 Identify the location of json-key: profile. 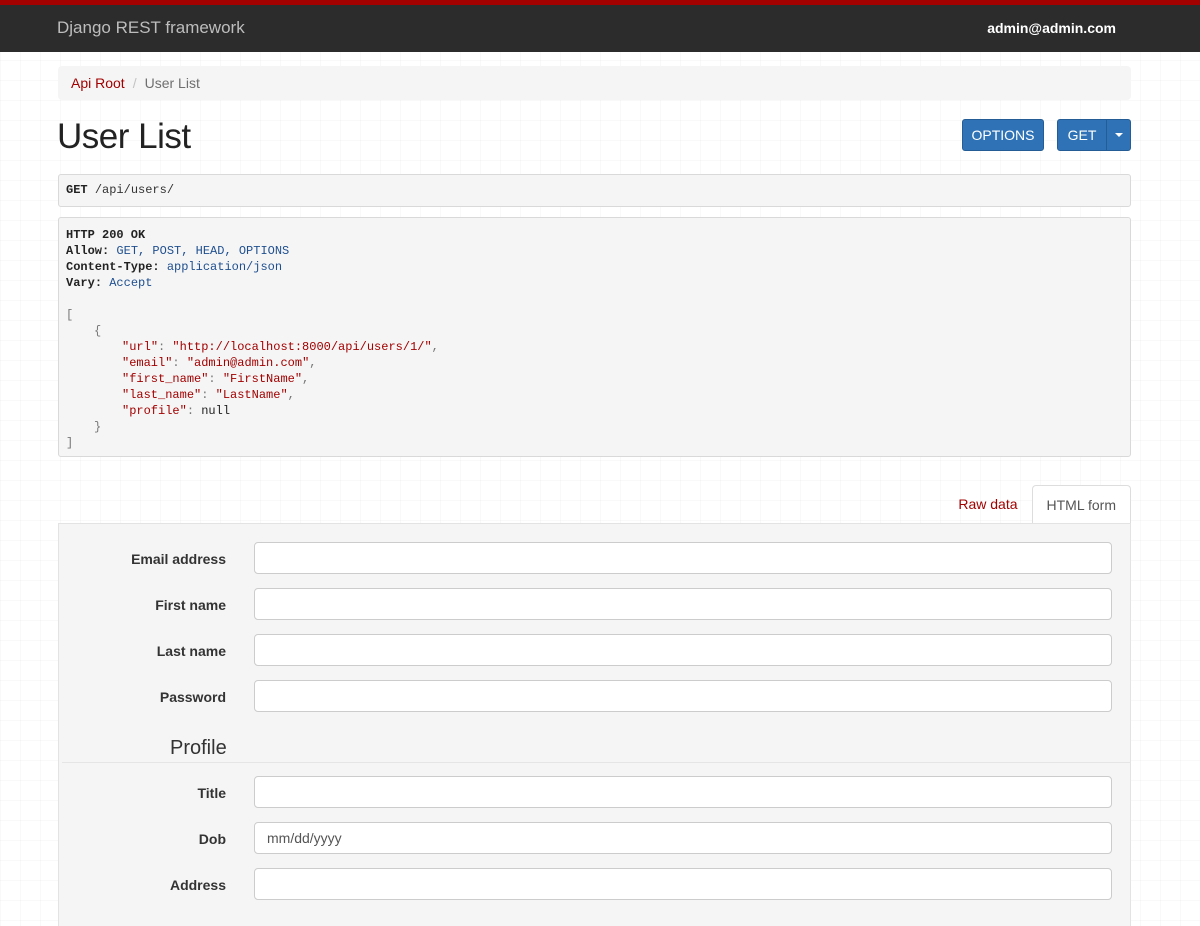
(154, 411).